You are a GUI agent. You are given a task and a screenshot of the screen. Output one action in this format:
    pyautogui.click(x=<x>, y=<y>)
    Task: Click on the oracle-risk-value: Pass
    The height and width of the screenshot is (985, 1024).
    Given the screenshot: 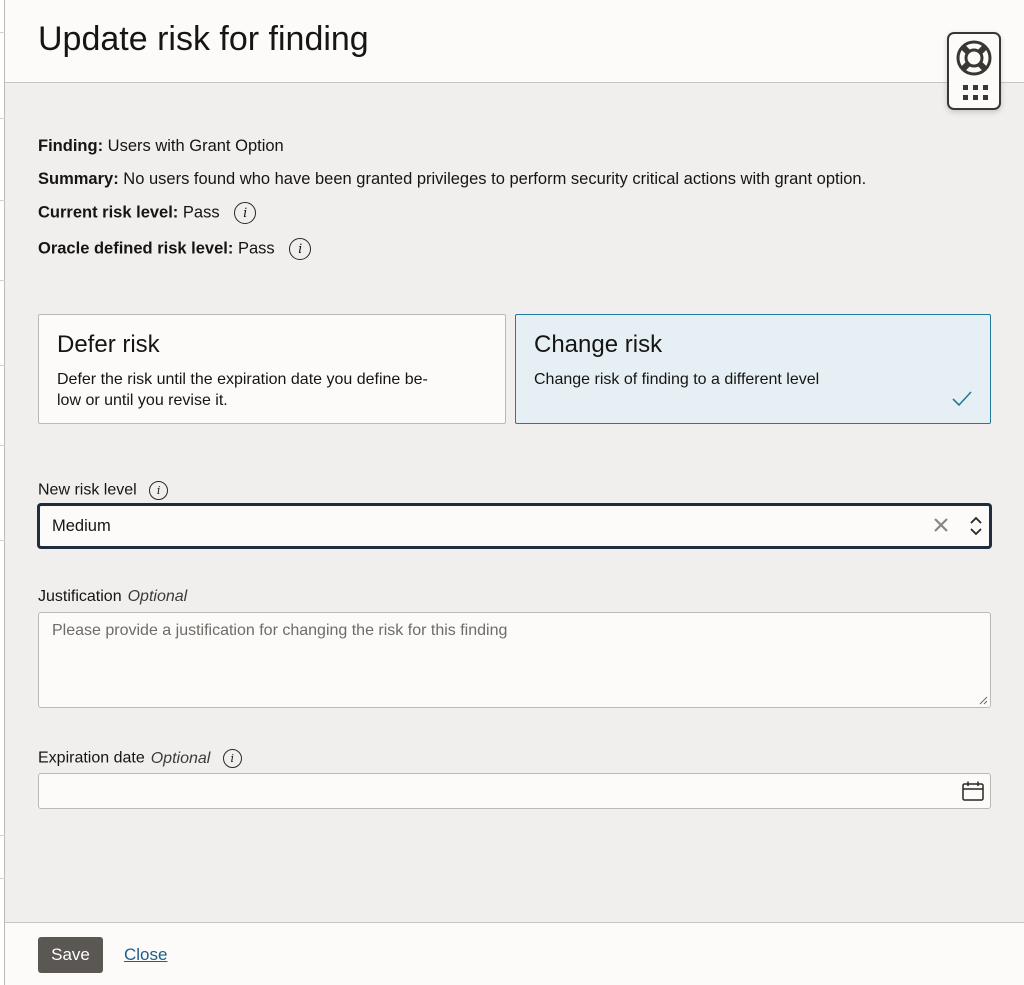 What is the action you would take?
    pyautogui.click(x=256, y=248)
    